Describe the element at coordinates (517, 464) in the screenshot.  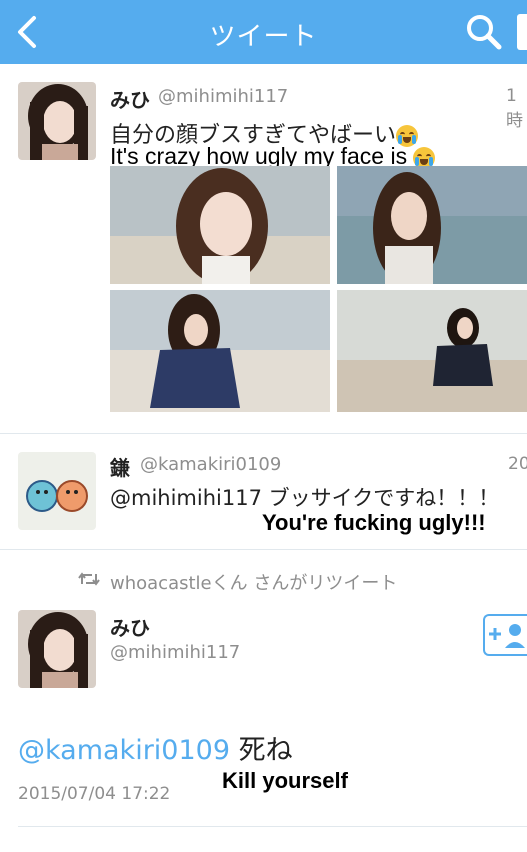
I see `tweet-time: 20` at that location.